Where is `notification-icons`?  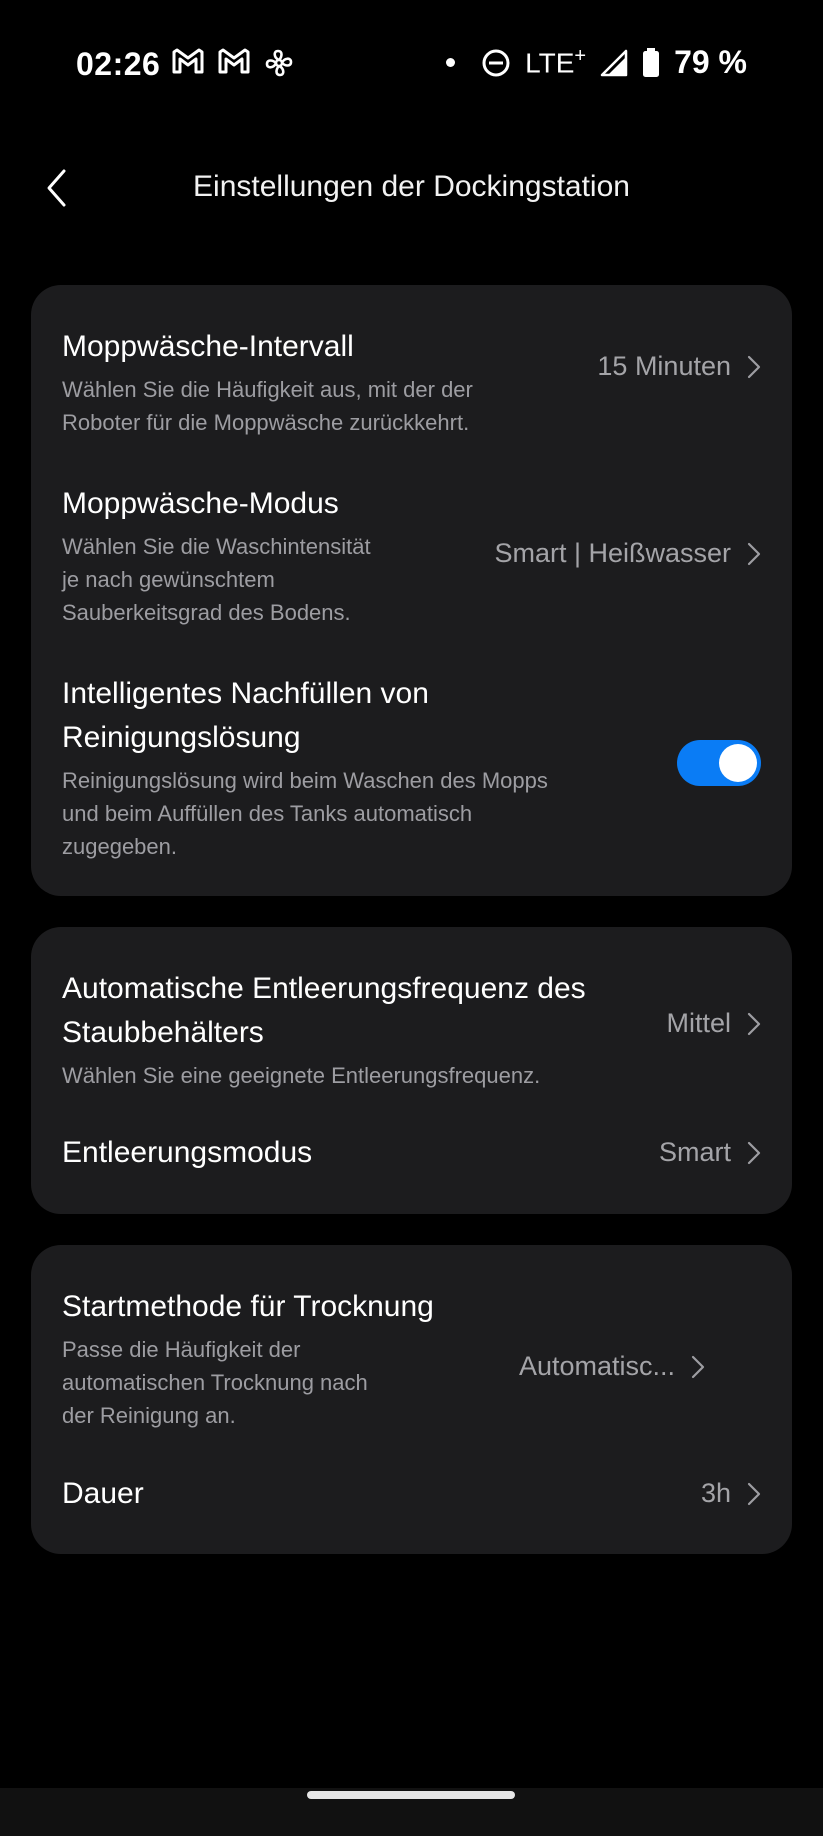
notification-icons is located at coordinates (233, 63).